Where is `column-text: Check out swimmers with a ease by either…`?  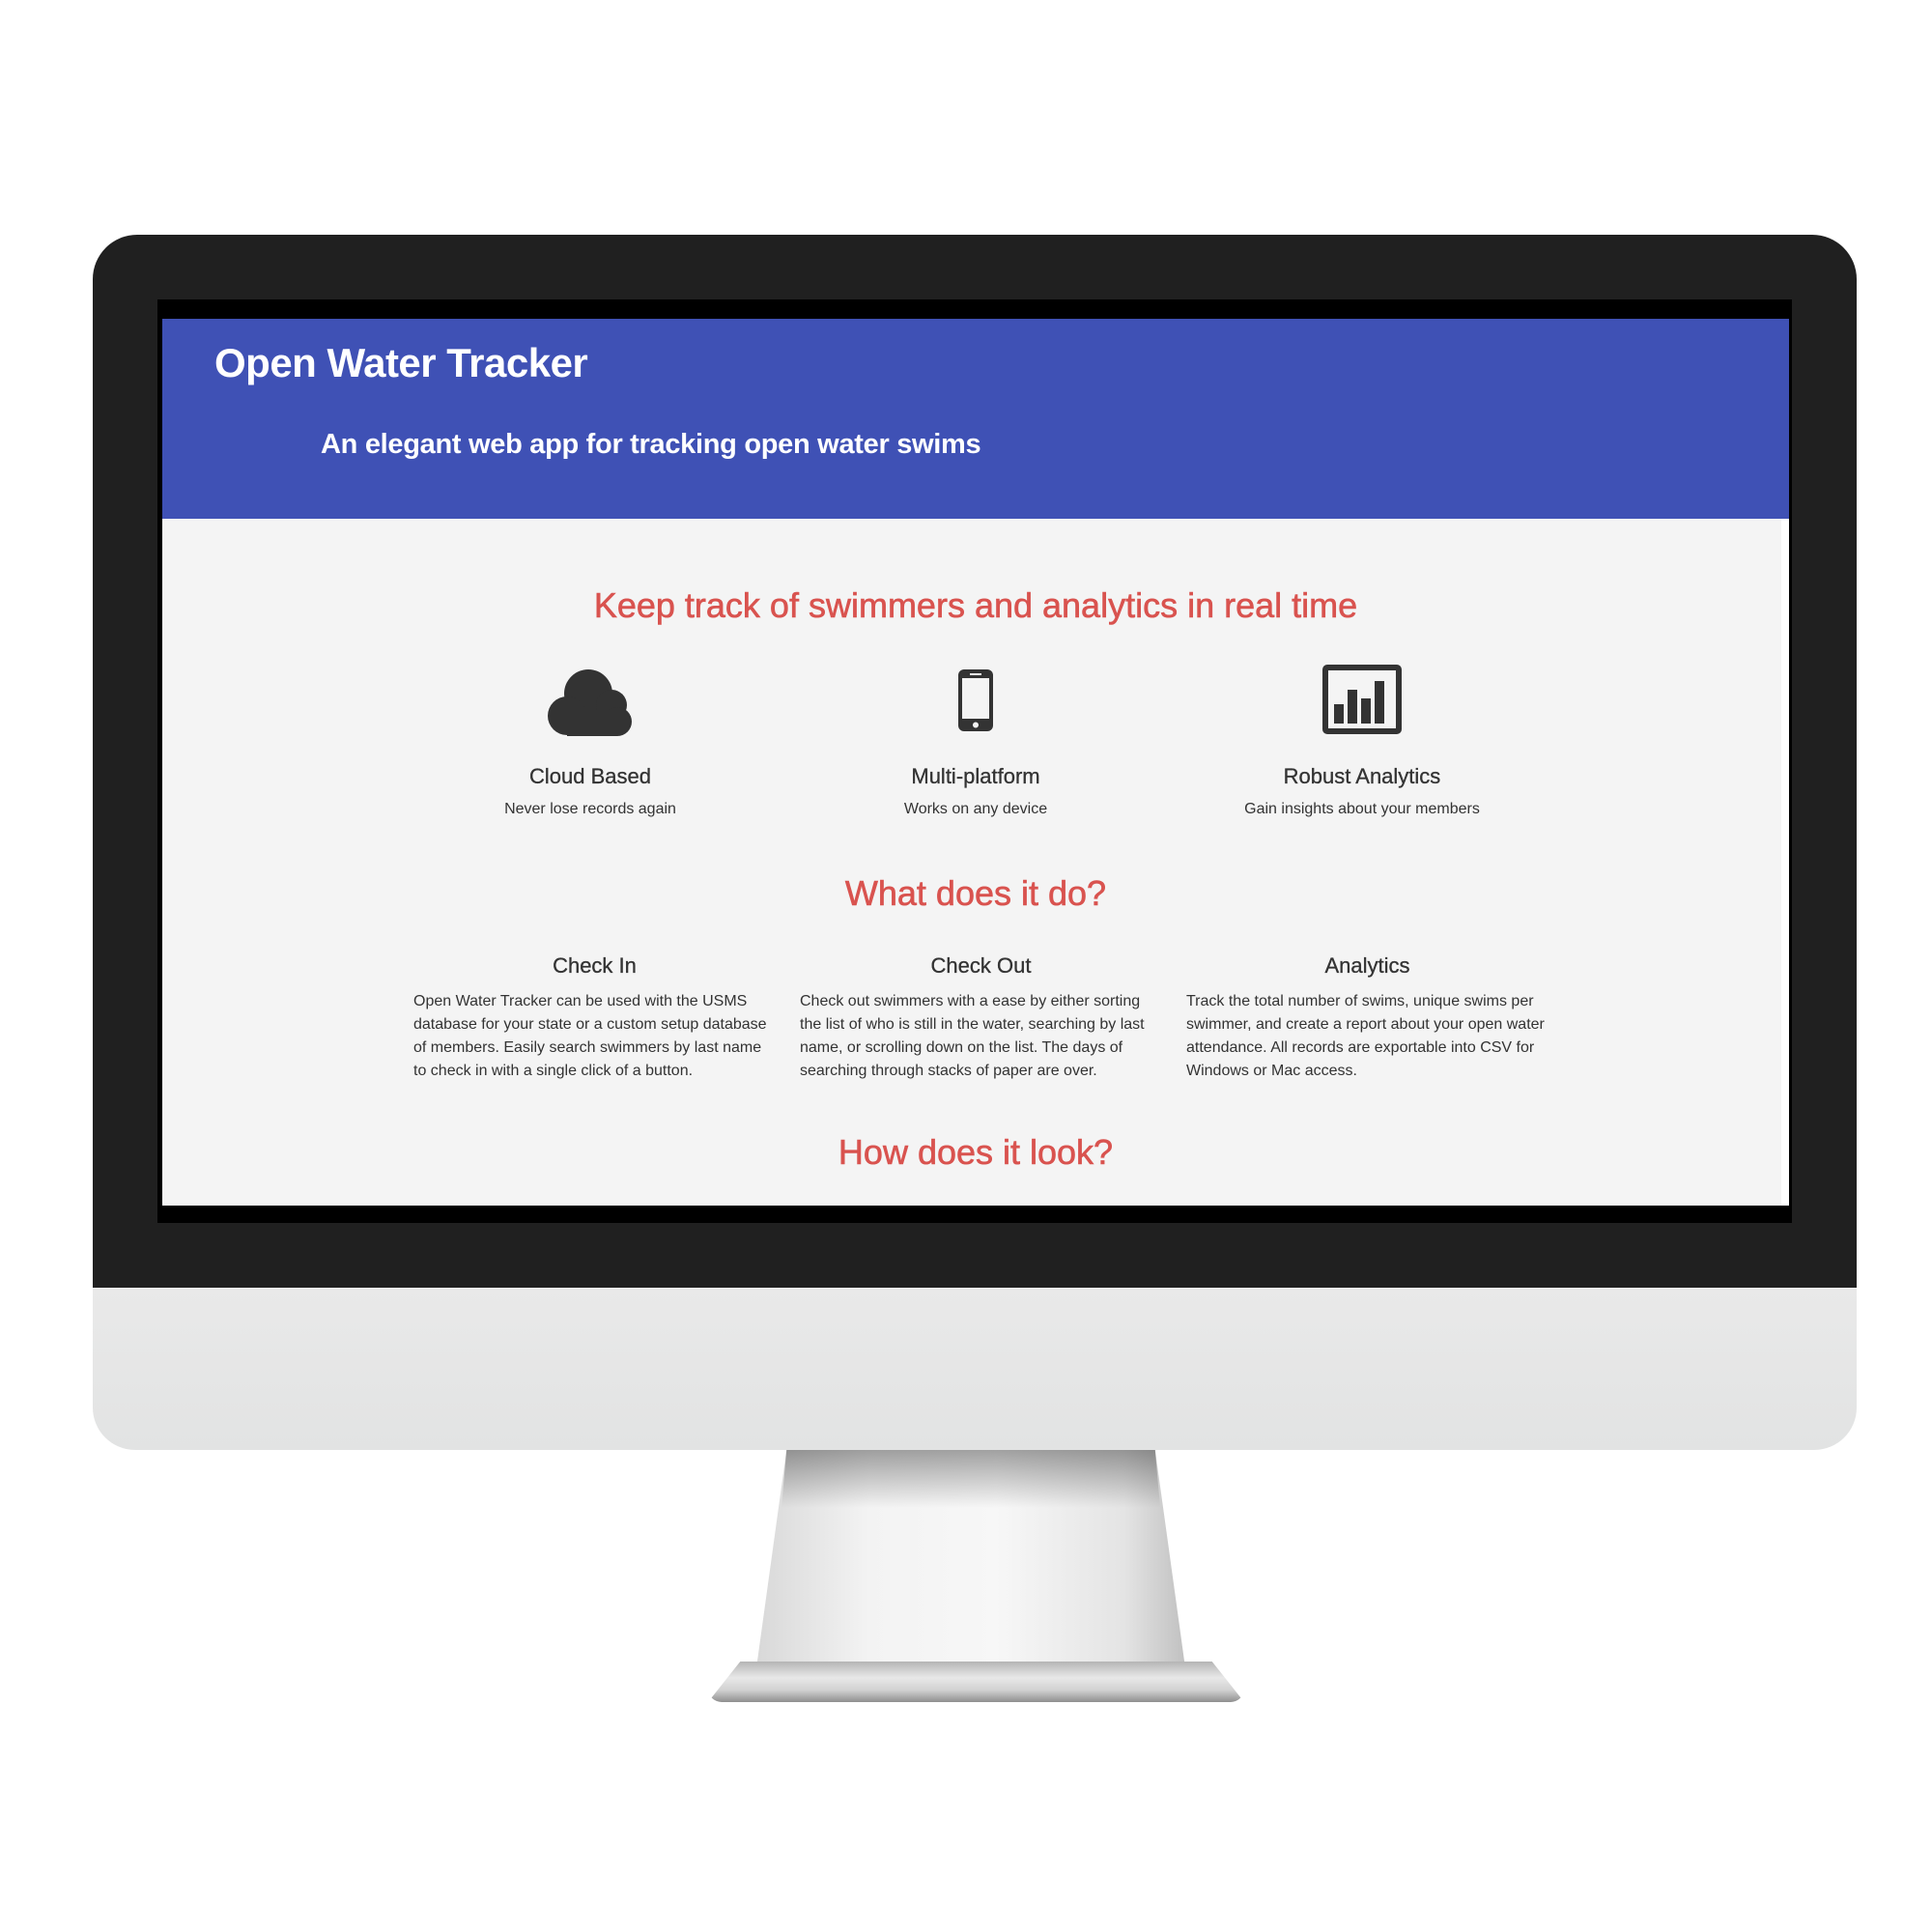
column-text: Check out swimmers with a ease by either… is located at coordinates (972, 1036).